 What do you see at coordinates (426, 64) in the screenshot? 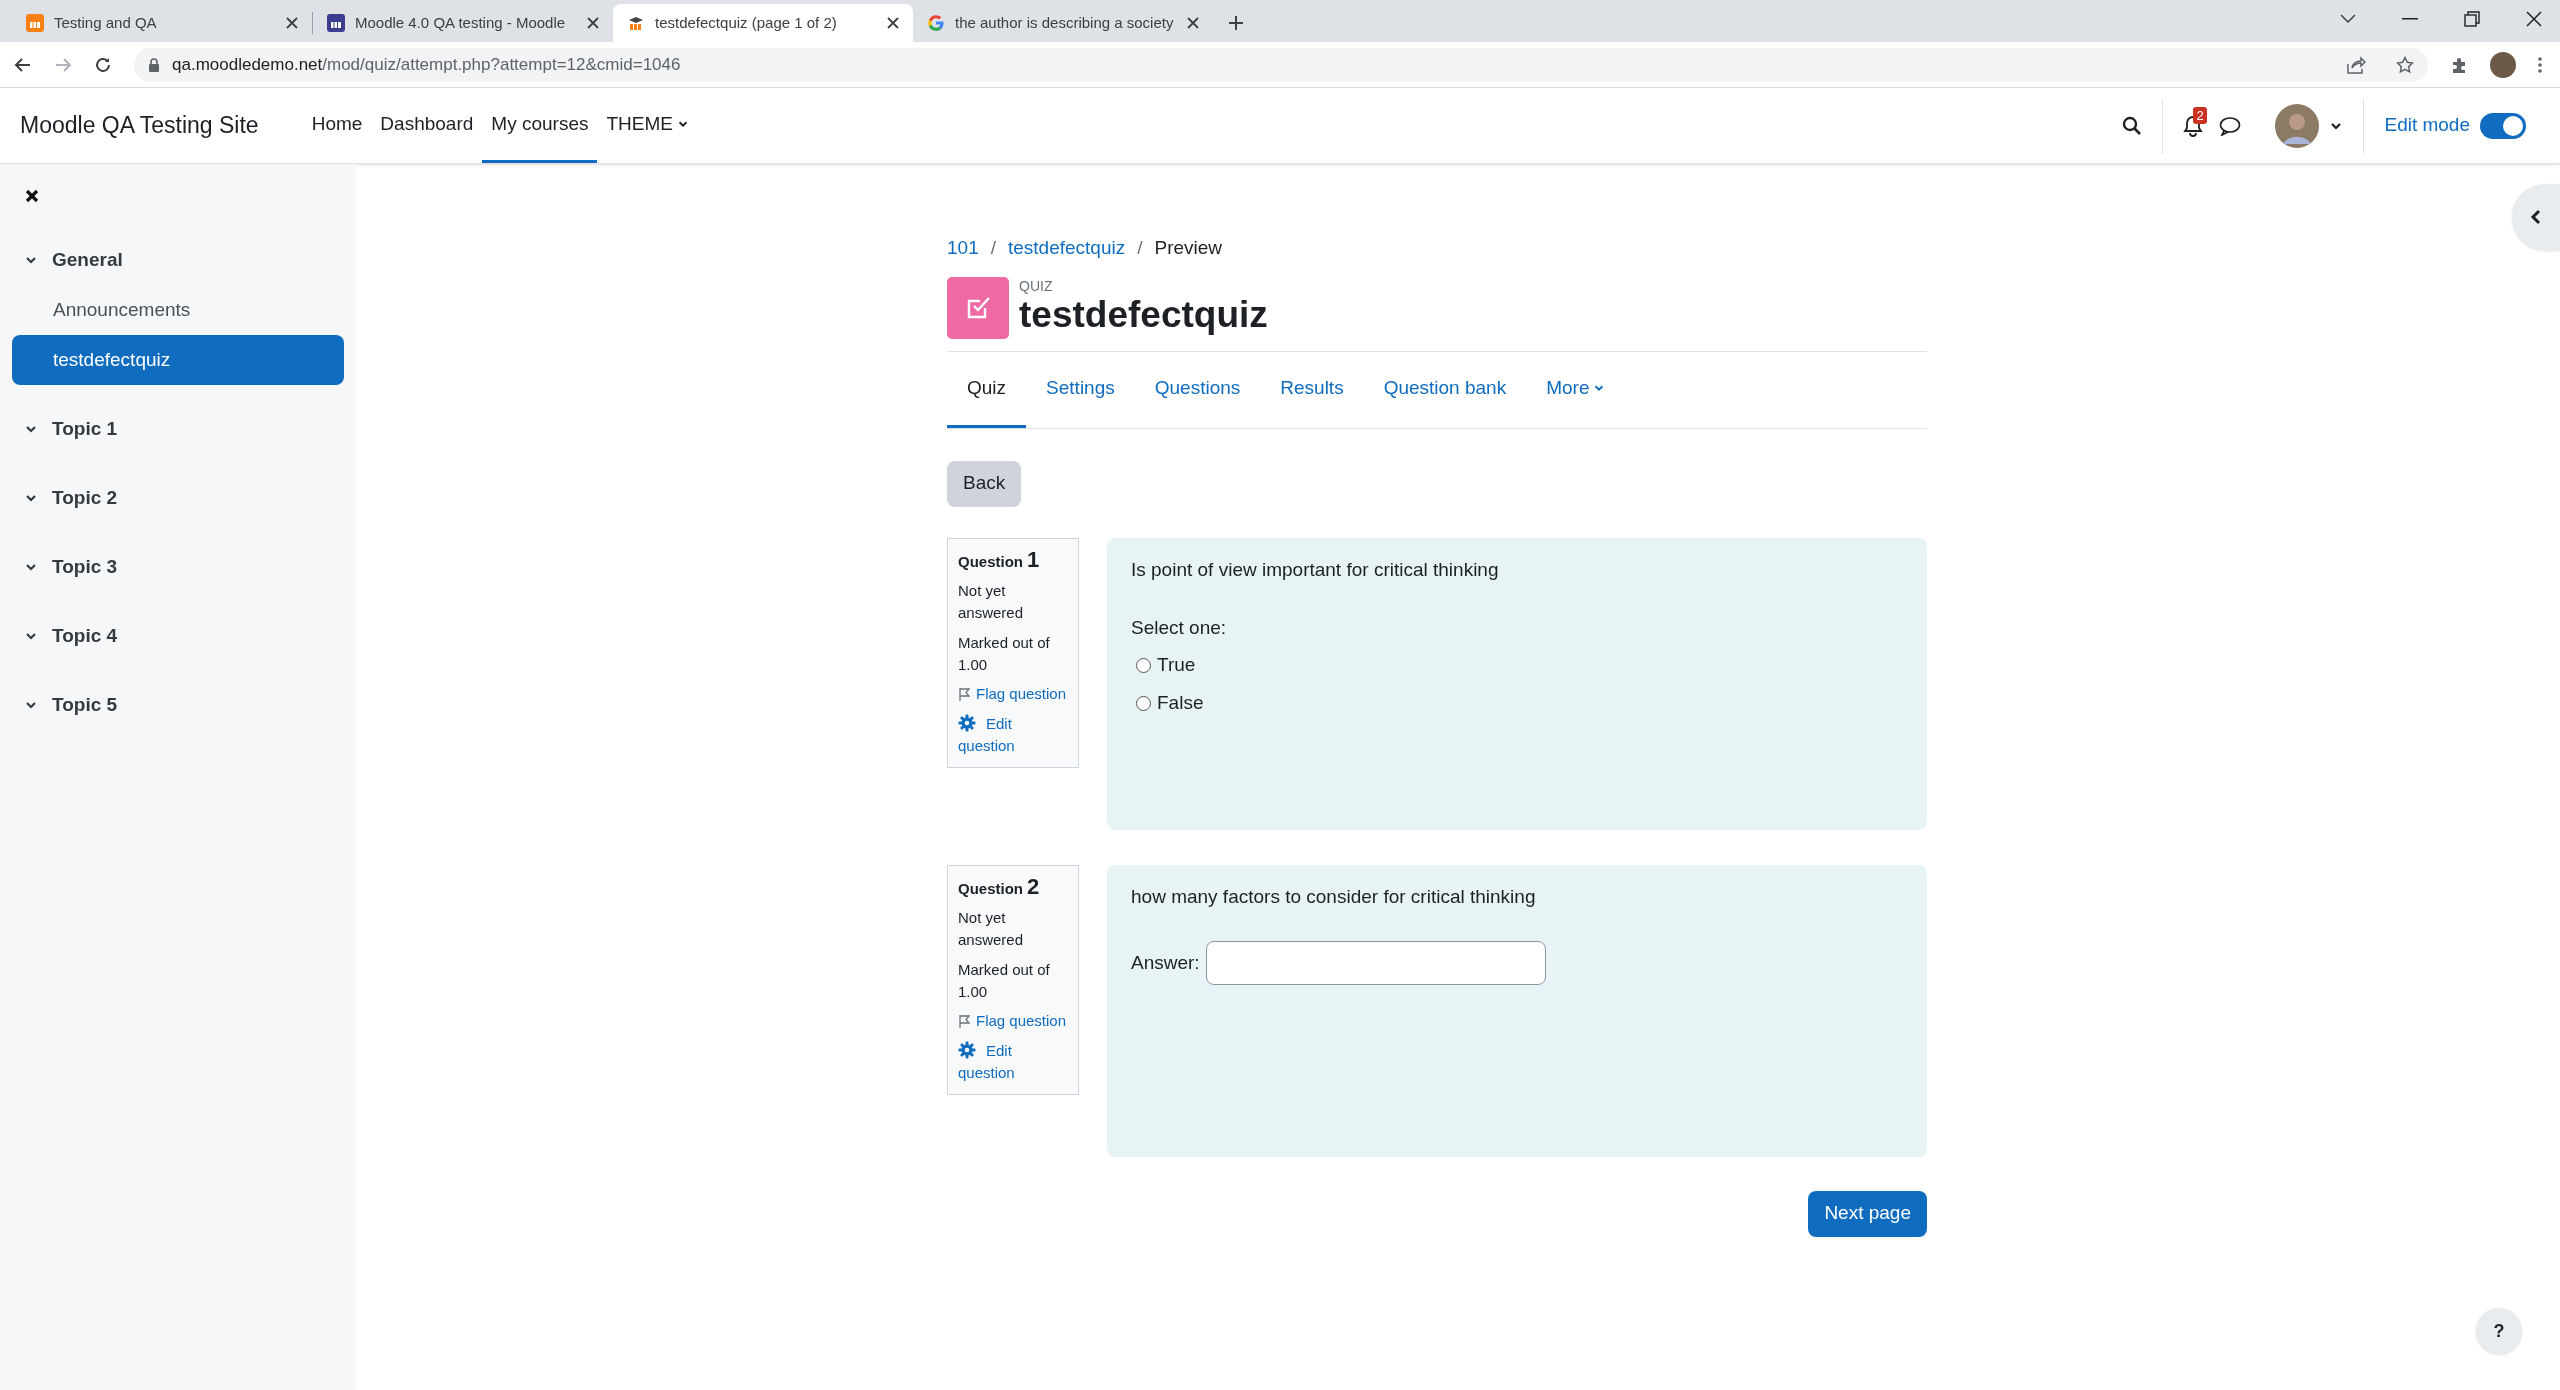
I see `url-text: qa.moodledemo.net/mod/quiz/attempt.php?attempt=12&cmid=1046` at bounding box center [426, 64].